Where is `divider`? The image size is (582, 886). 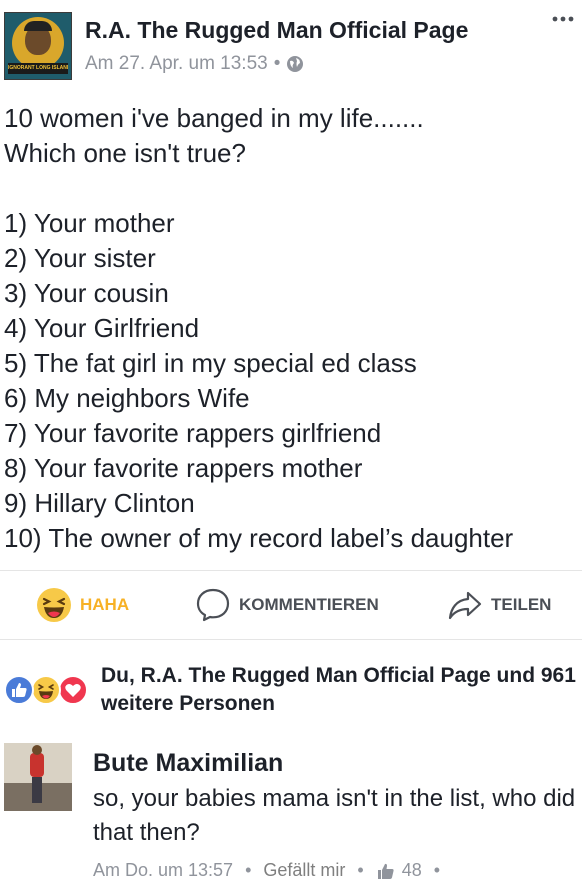 divider is located at coordinates (291, 639).